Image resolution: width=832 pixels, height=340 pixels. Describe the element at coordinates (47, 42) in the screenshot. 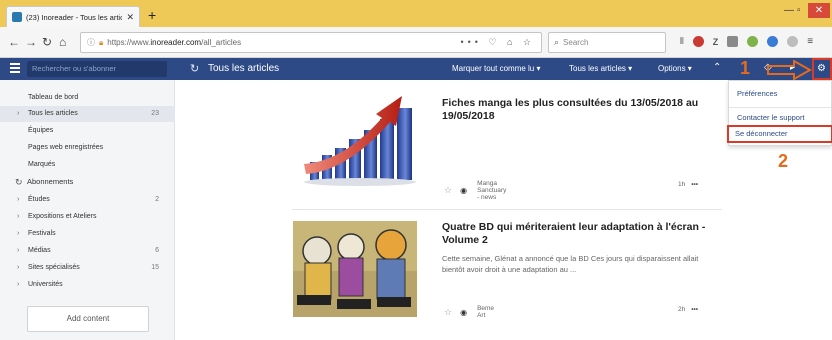

I see `reload-icon: ↻` at that location.